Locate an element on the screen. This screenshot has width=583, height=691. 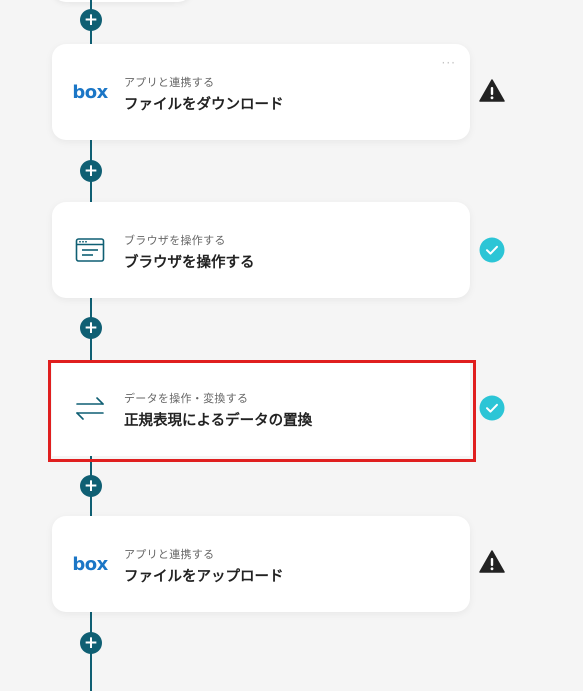
step-title: ファイルをアップロード is located at coordinates (204, 577).